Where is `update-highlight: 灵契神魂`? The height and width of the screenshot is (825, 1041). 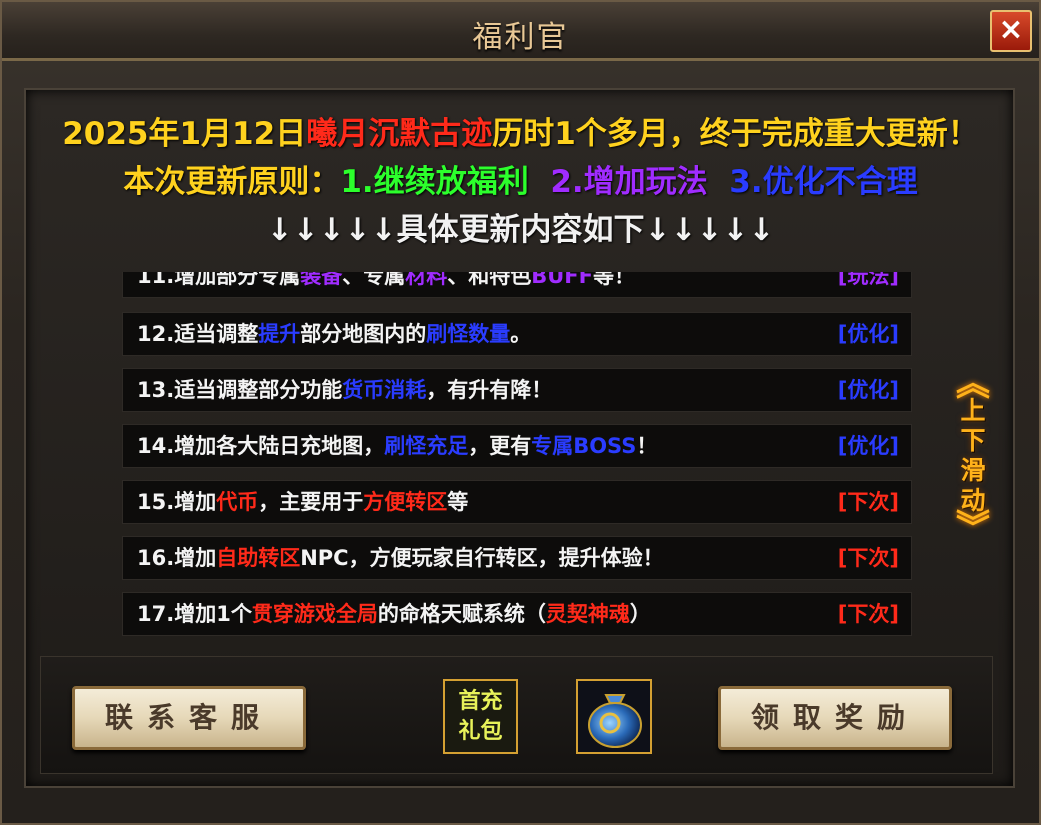 update-highlight: 灵契神魂 is located at coordinates (587, 614).